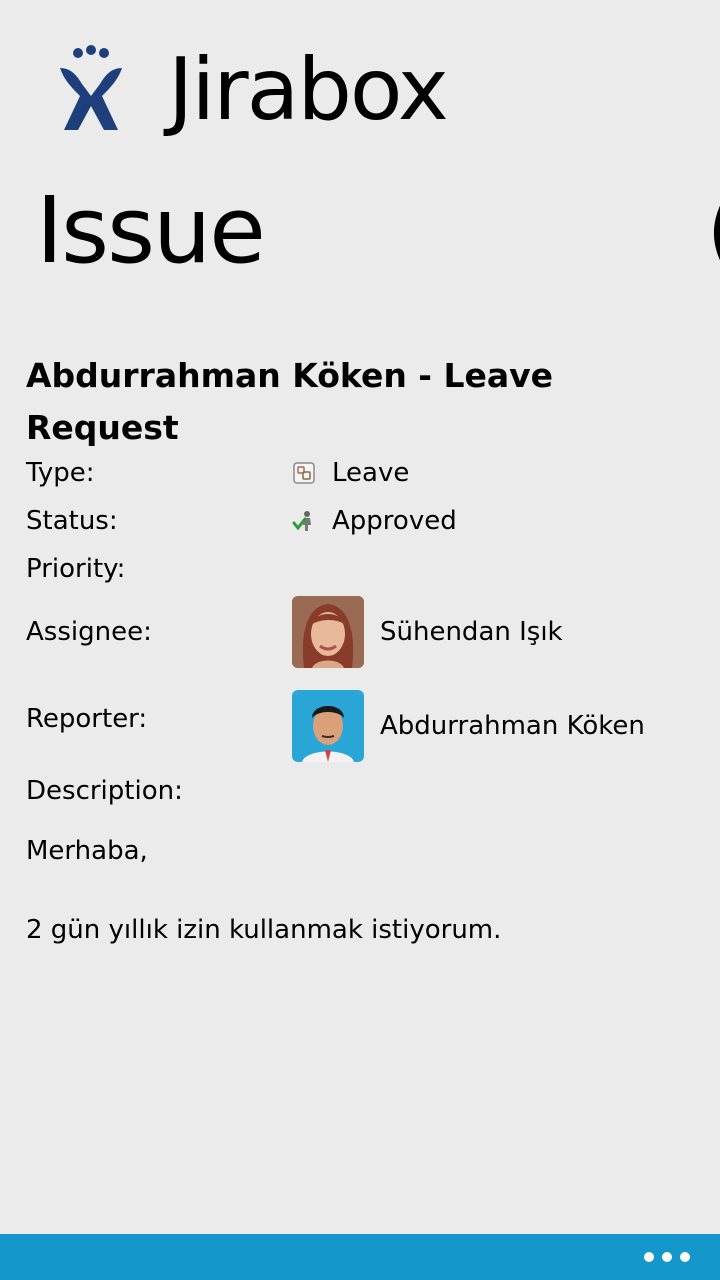  I want to click on type-value-text: Leave, so click(371, 473).